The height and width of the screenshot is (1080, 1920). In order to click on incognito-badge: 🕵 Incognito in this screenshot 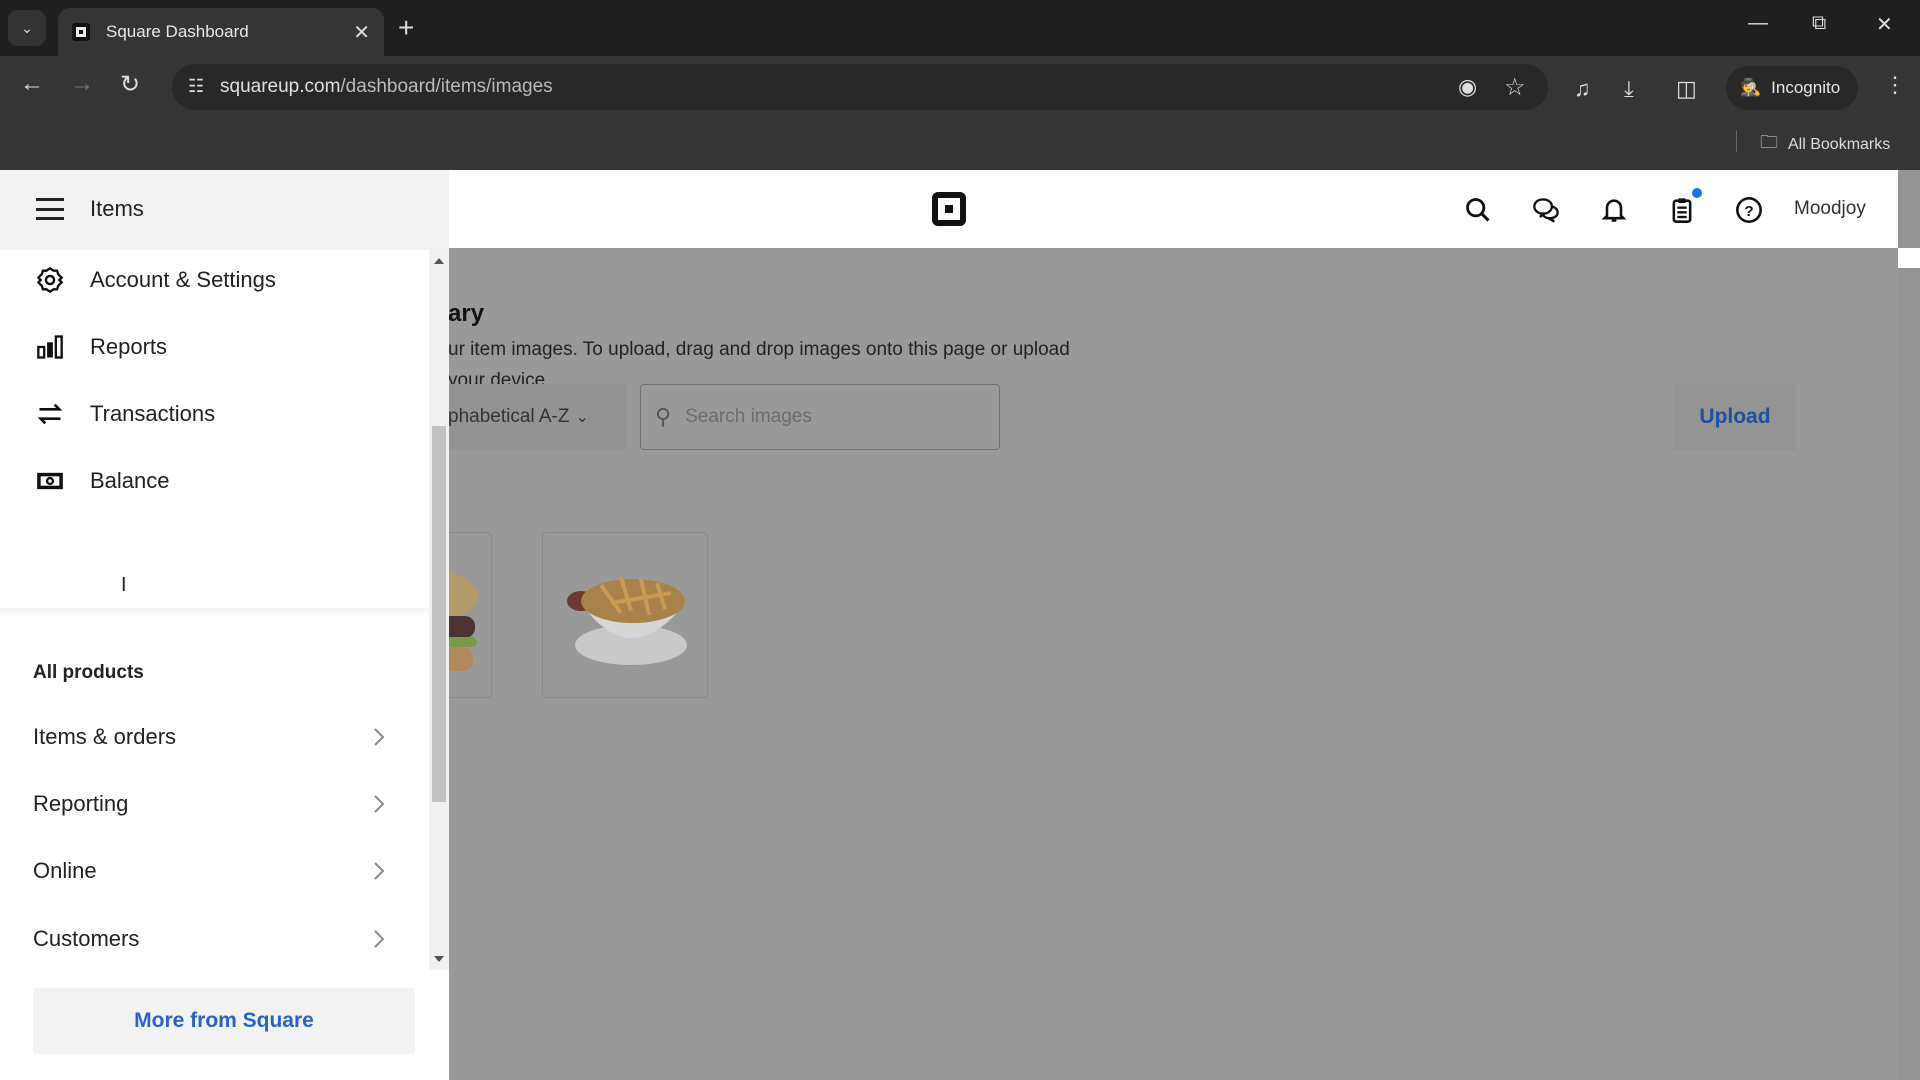, I will do `click(1792, 88)`.